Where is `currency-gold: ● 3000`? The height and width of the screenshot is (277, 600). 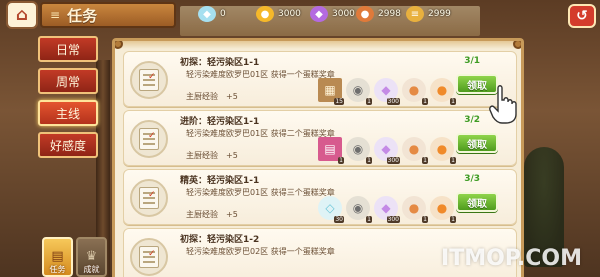 currency-gold: ● 3000 is located at coordinates (278, 14).